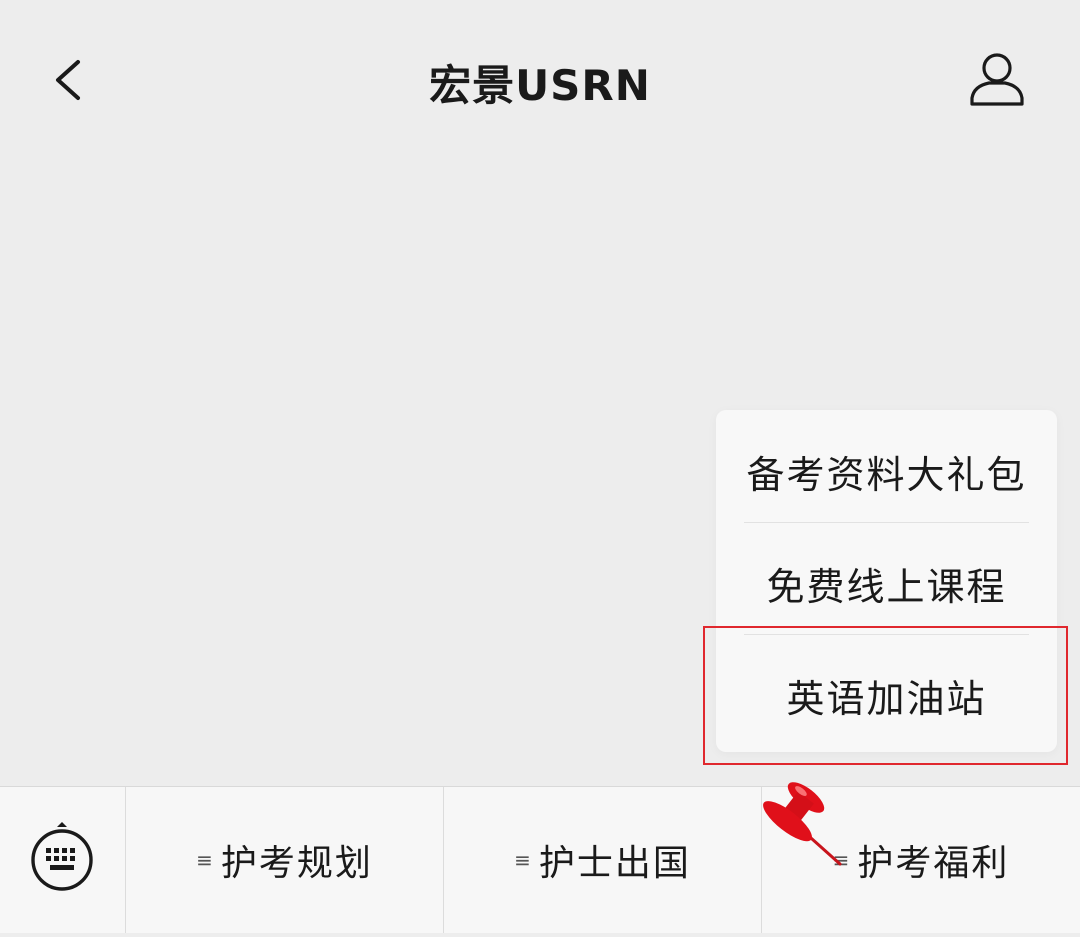  I want to click on menu-button-label: 护考规划, so click(296, 863).